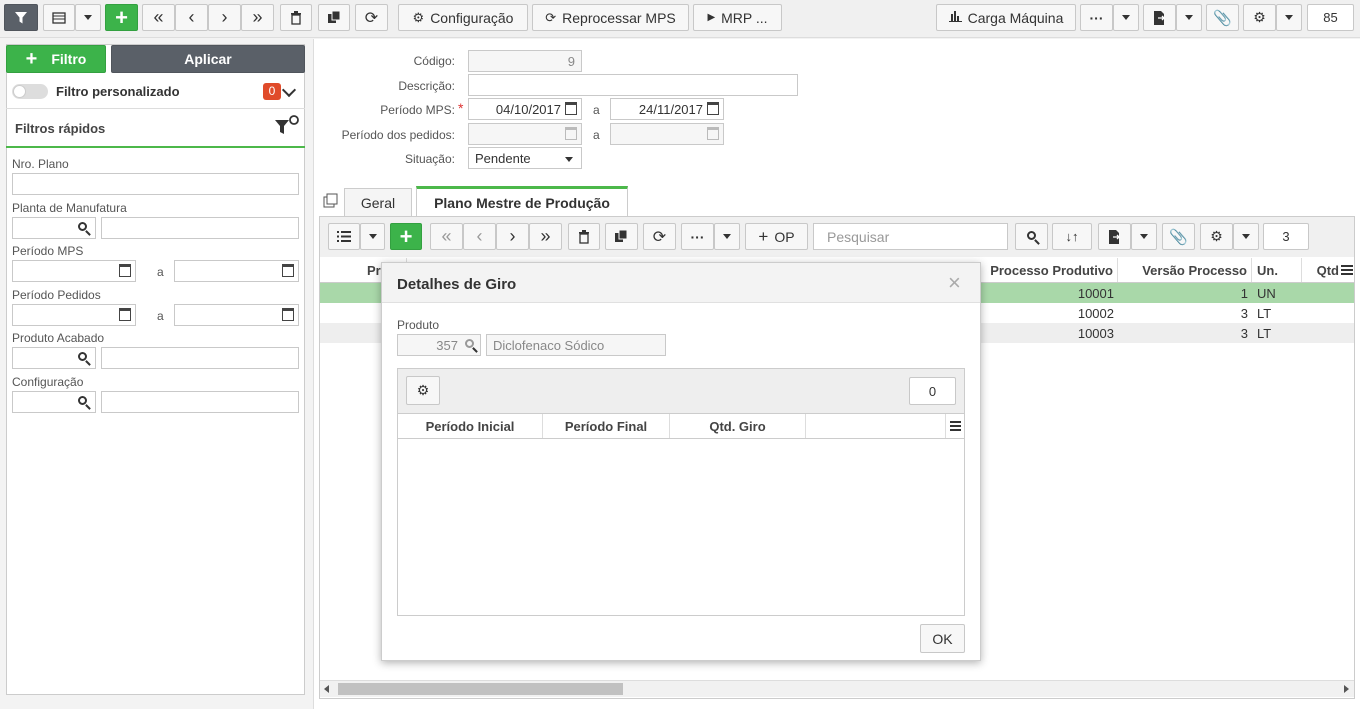  What do you see at coordinates (191, 17) in the screenshot?
I see `previous-record-button: ‹` at bounding box center [191, 17].